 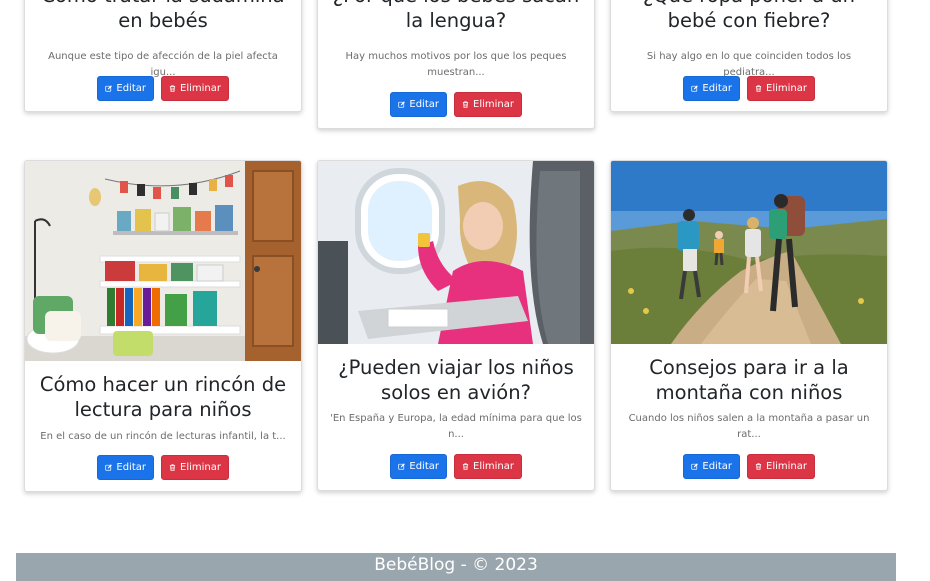 I want to click on page-footer: BebéBlog - © 2023, so click(x=456, y=567).